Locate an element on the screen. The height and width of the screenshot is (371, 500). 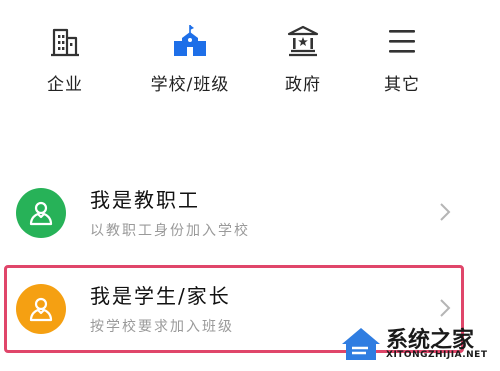
chevron-right-icon is located at coordinates (445, 212).